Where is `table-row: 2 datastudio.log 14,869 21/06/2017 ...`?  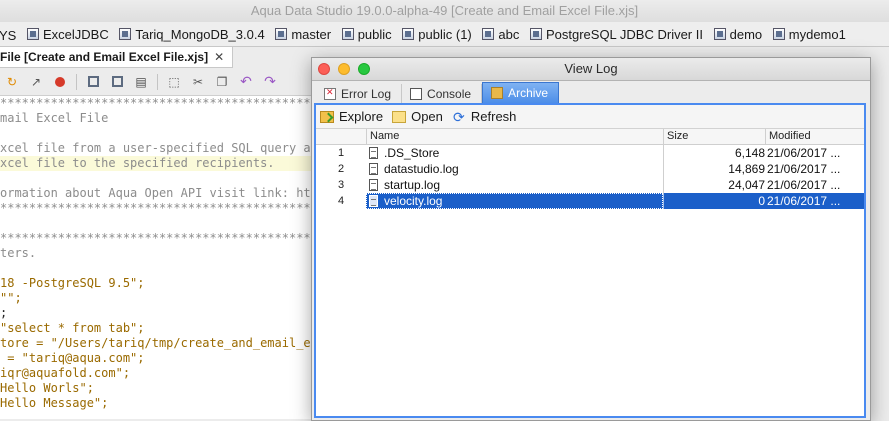
table-row: 2 datastudio.log 14,869 21/06/2017 ... is located at coordinates (590, 169).